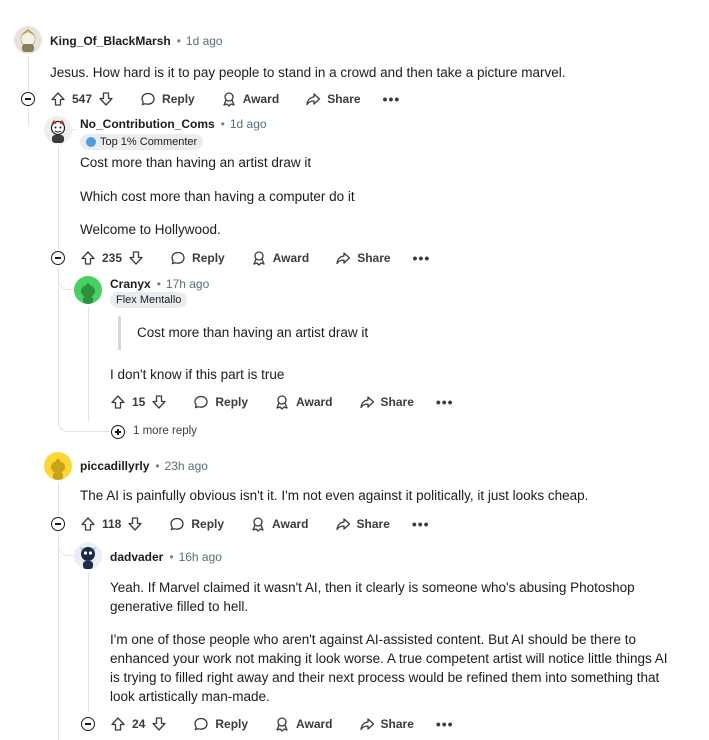 The image size is (709, 740). I want to click on username: King_Of_BlackMarsh, so click(110, 41).